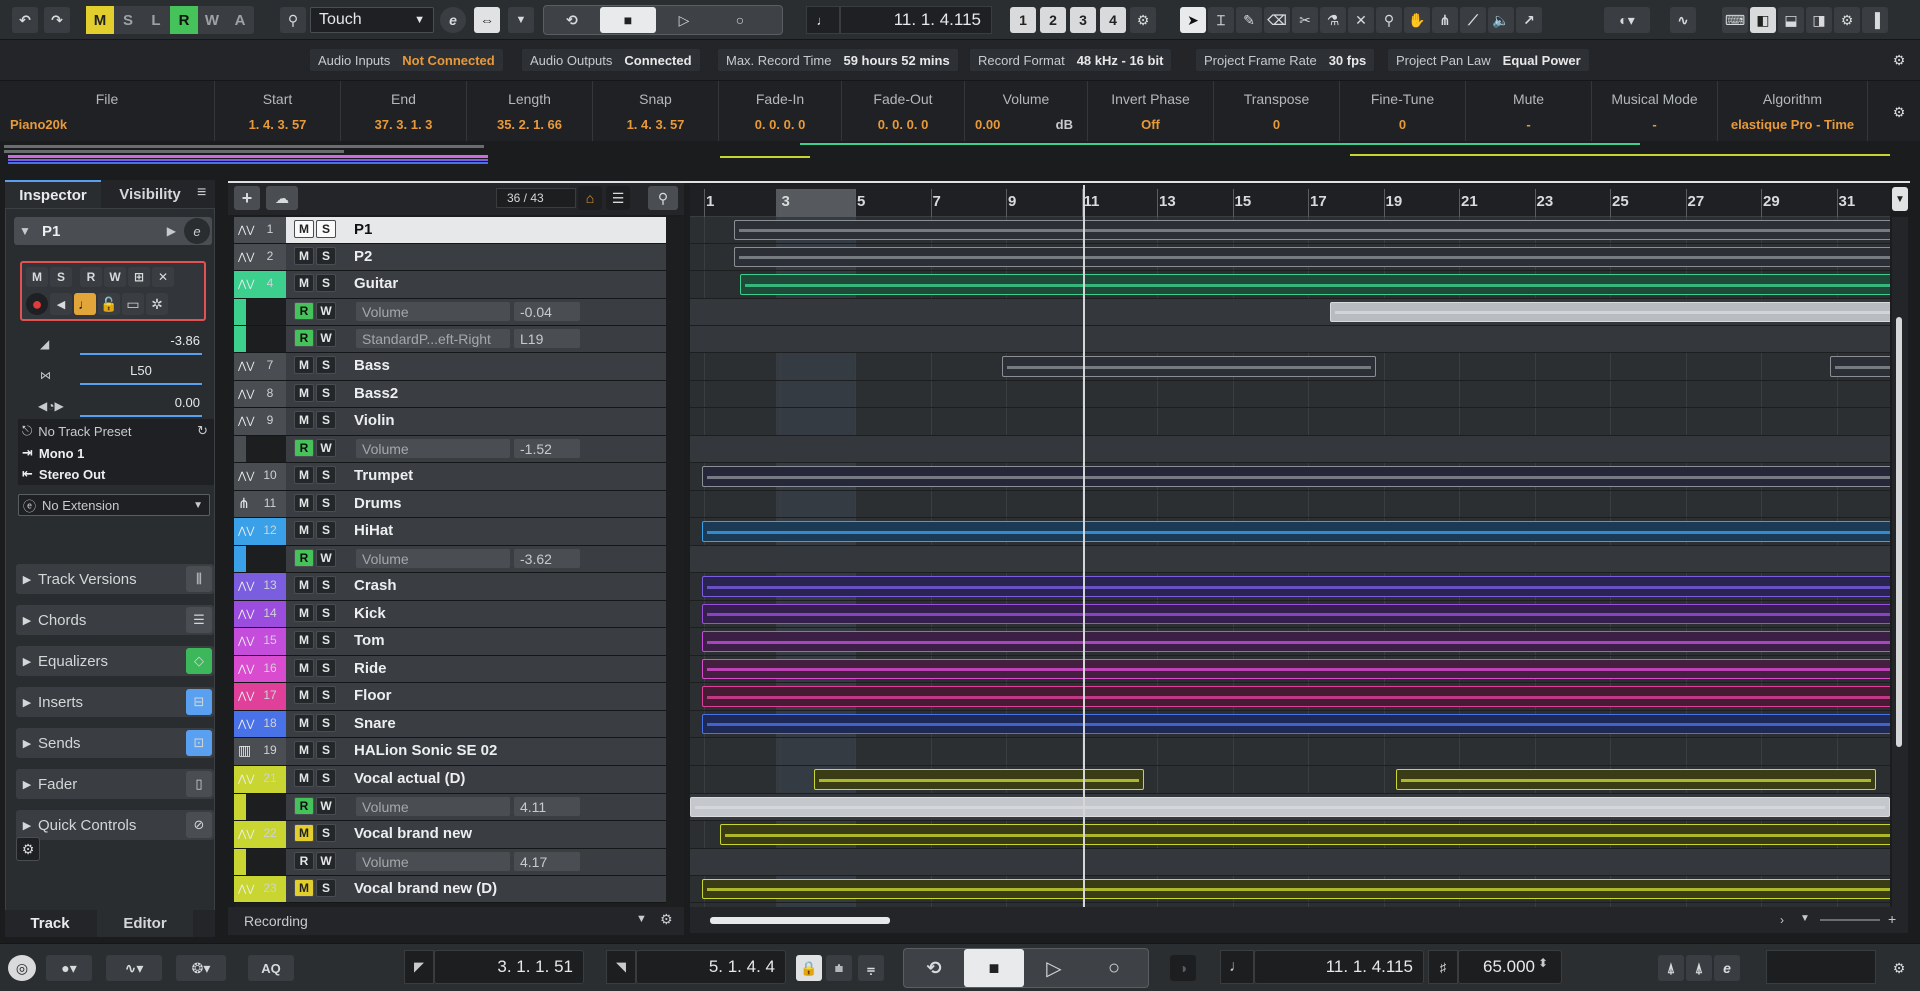 The image size is (1920, 991). I want to click on sync-icon: ◎, so click(22, 968).